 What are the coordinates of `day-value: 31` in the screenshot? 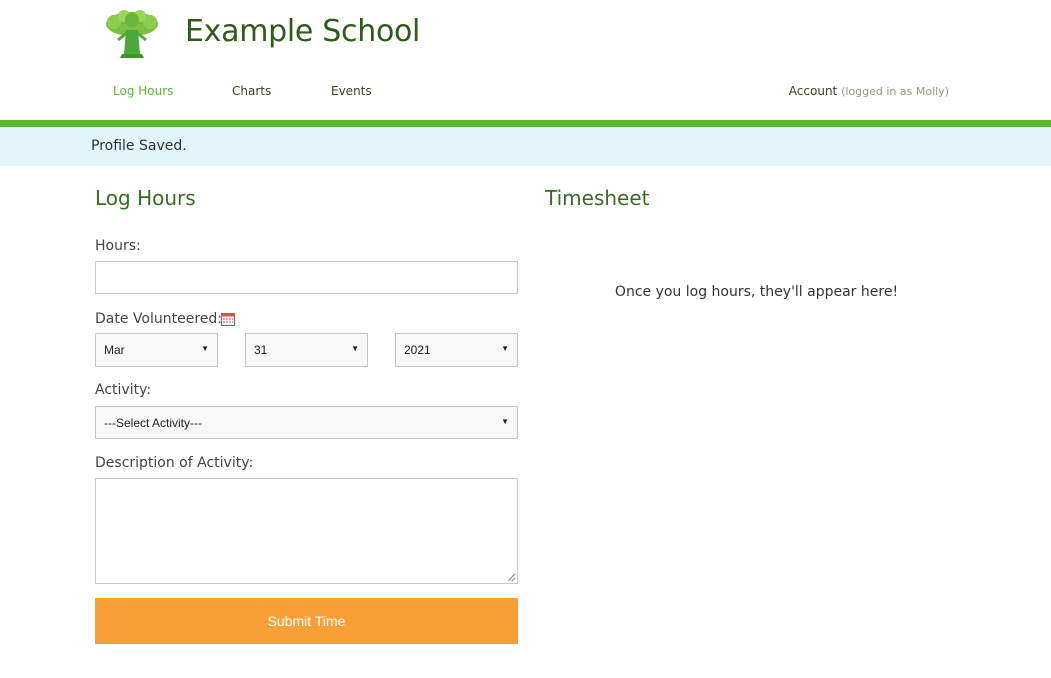 It's located at (261, 350).